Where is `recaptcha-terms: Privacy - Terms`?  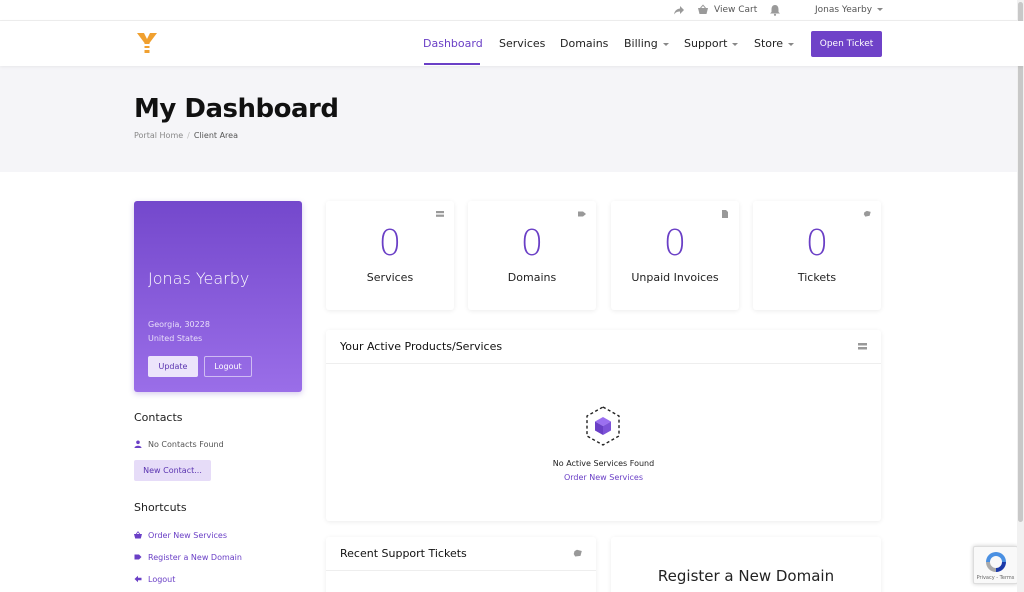 recaptcha-terms: Privacy - Terms is located at coordinates (995, 578).